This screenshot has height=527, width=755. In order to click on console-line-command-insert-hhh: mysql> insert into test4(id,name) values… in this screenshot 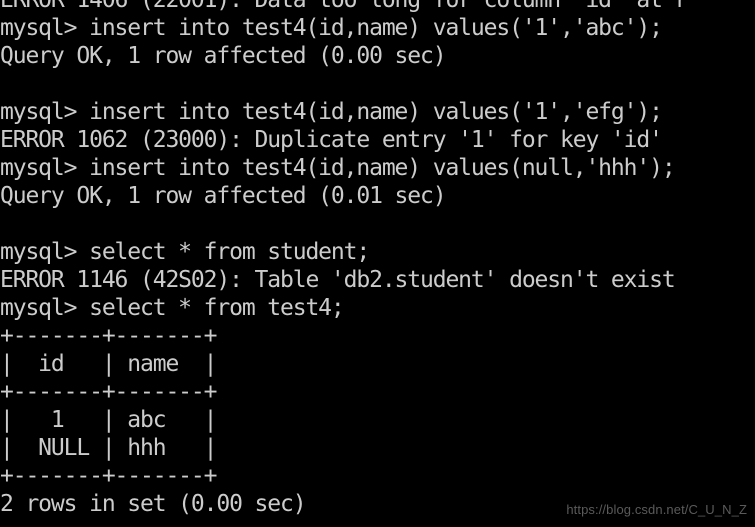, I will do `click(338, 168)`.